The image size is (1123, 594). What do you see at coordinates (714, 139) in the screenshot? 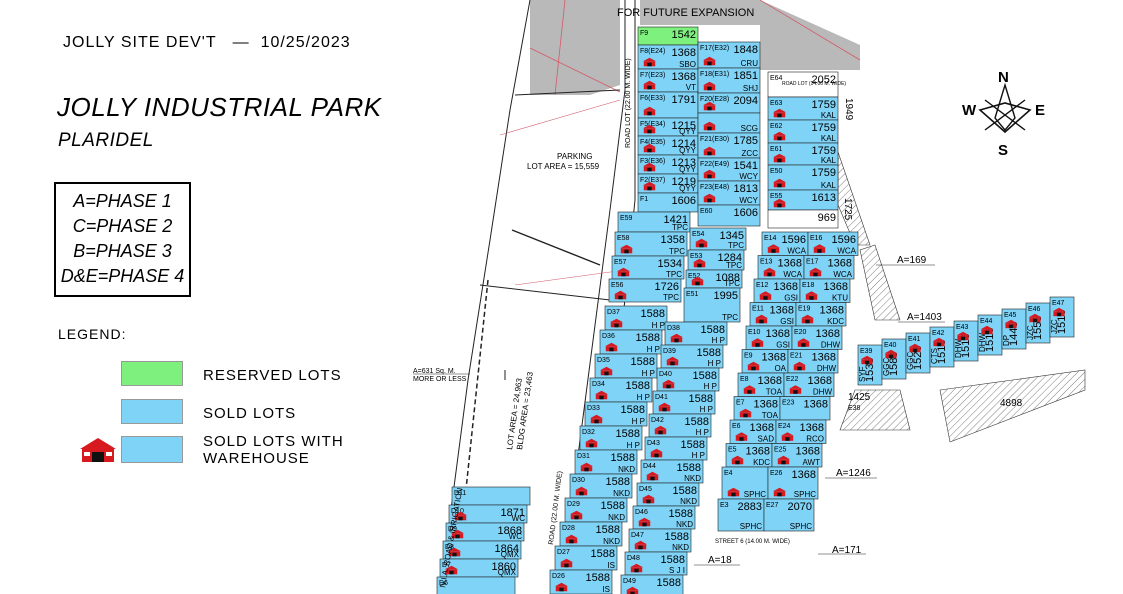
I see `lot-id: F21(E30)` at bounding box center [714, 139].